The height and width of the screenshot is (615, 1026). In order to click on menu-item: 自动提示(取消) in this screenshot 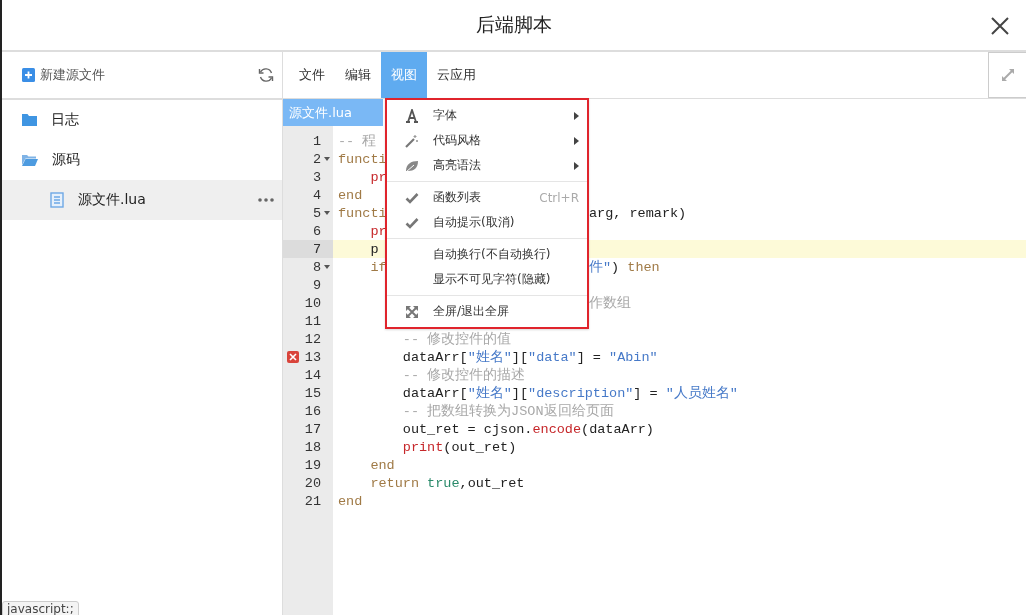, I will do `click(487, 222)`.